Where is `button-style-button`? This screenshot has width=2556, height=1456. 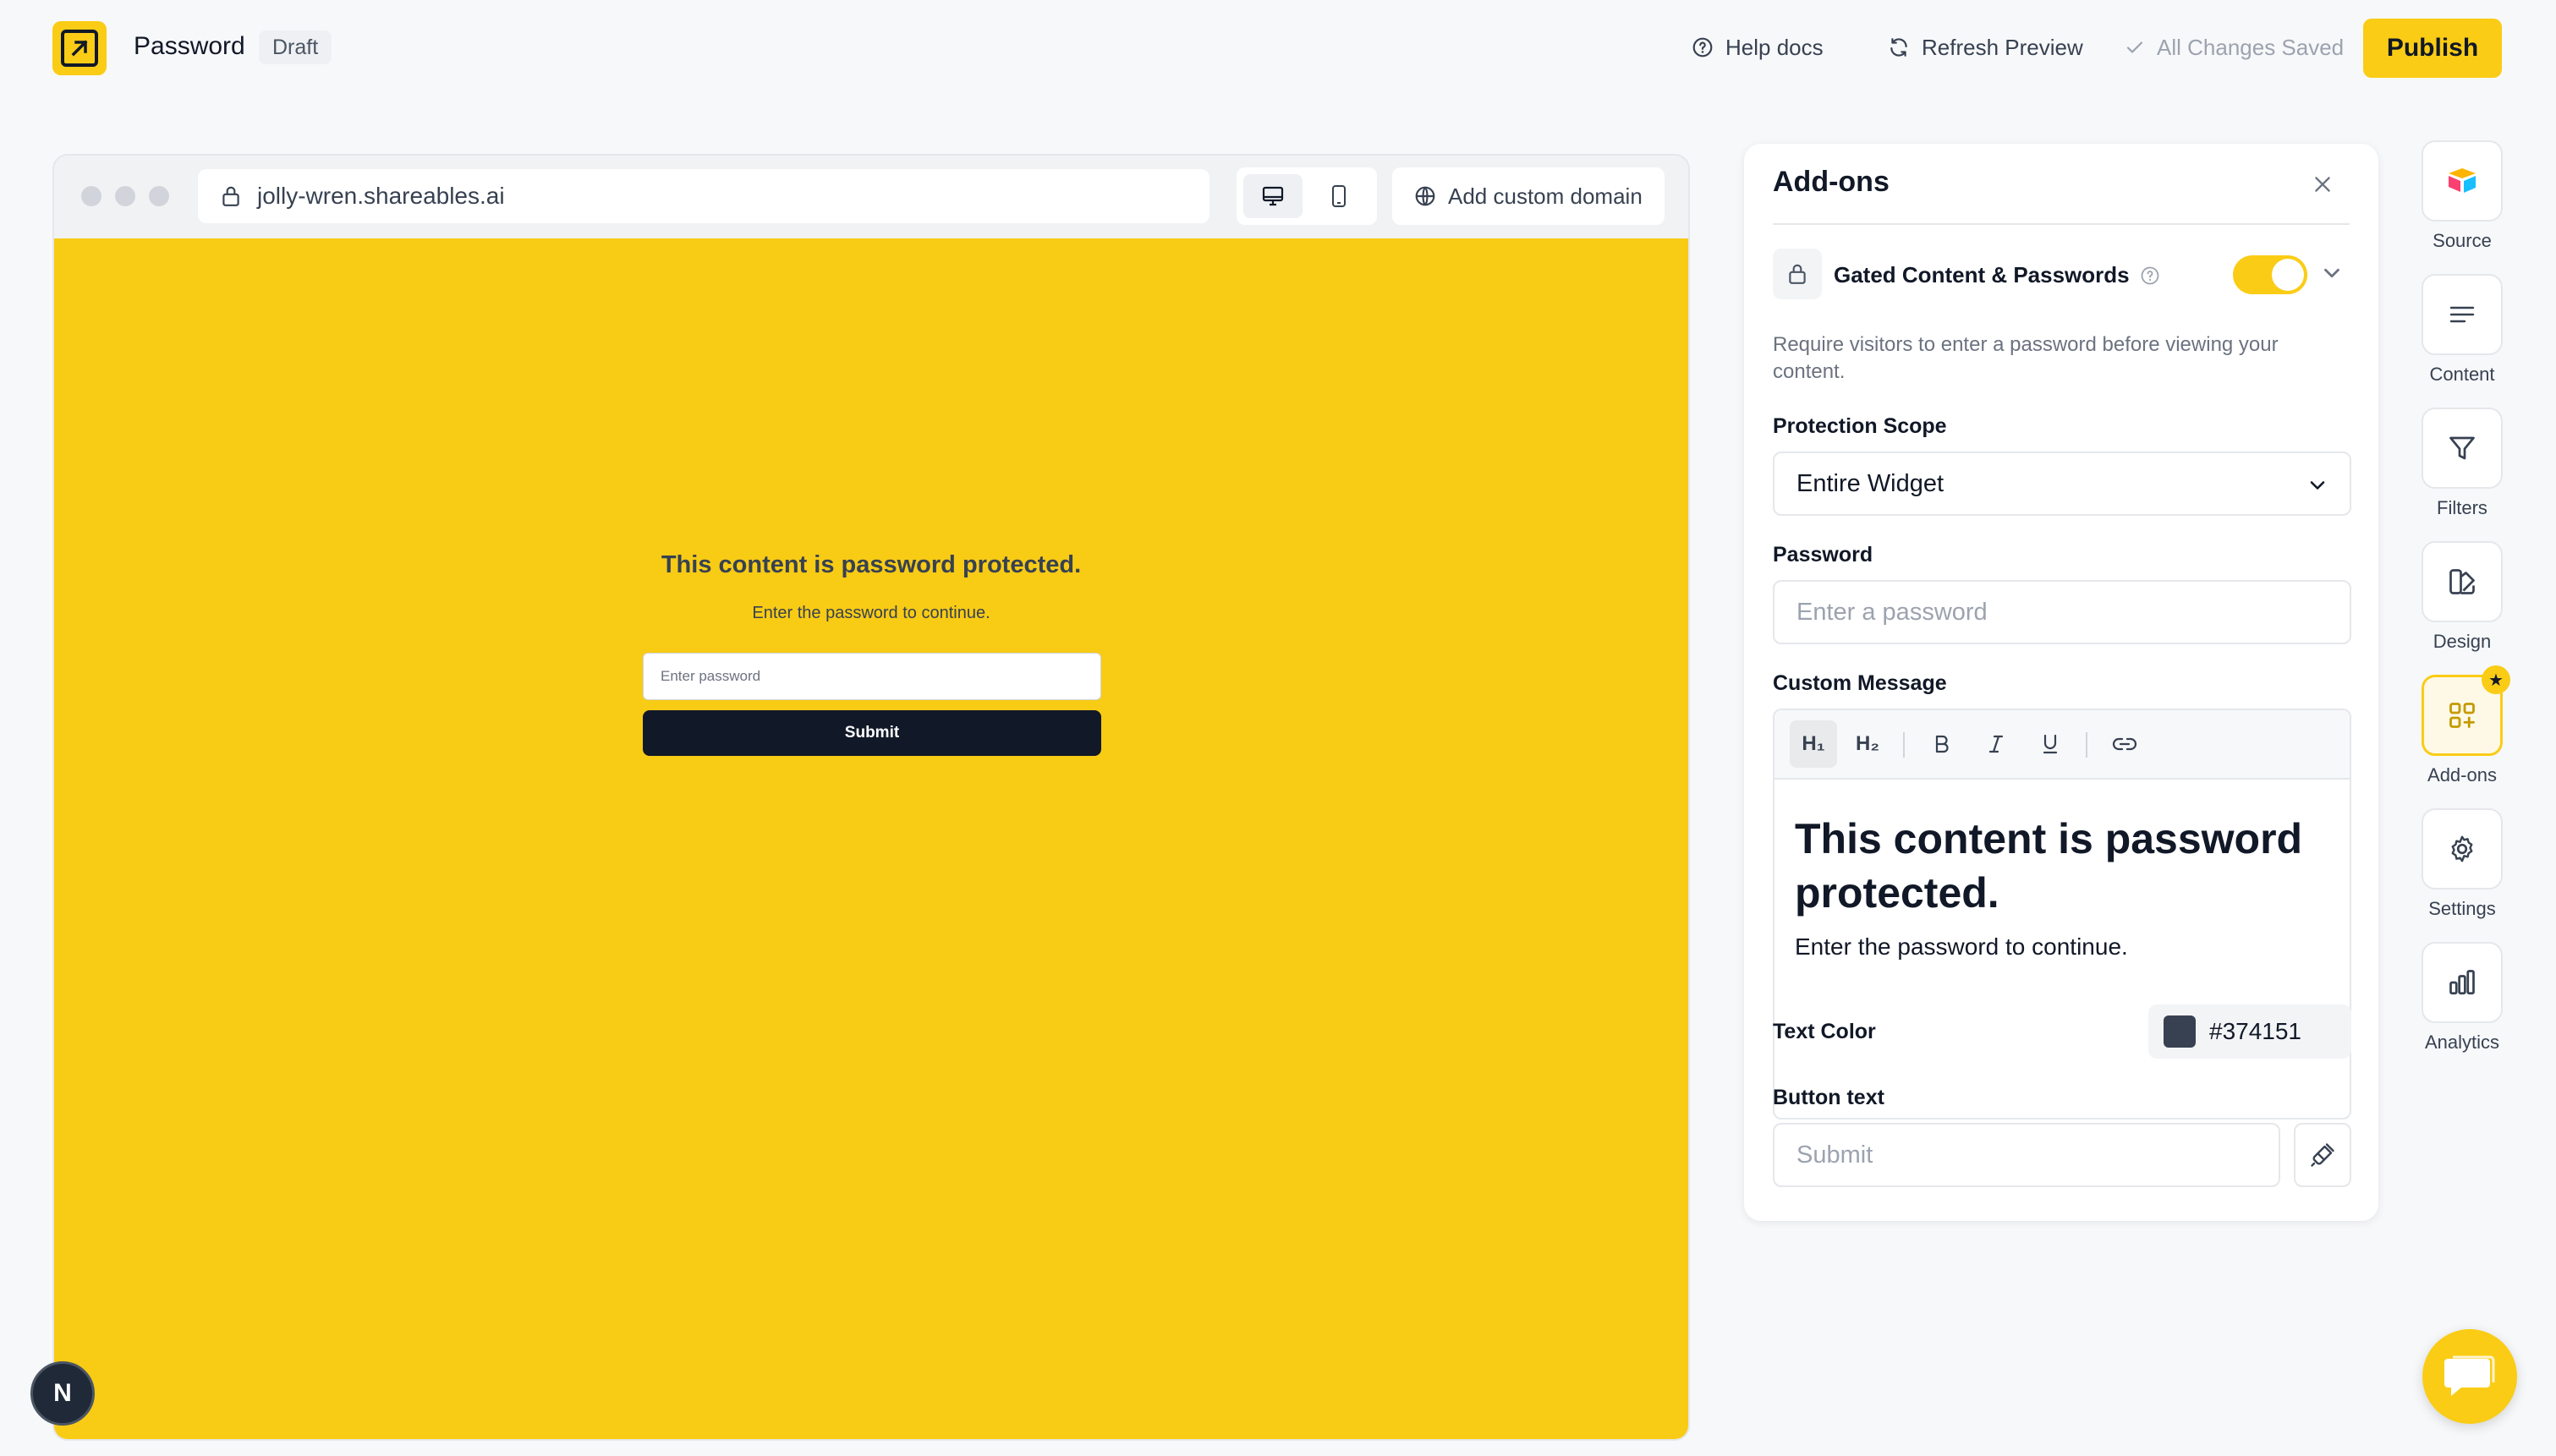
button-style-button is located at coordinates (2322, 1155).